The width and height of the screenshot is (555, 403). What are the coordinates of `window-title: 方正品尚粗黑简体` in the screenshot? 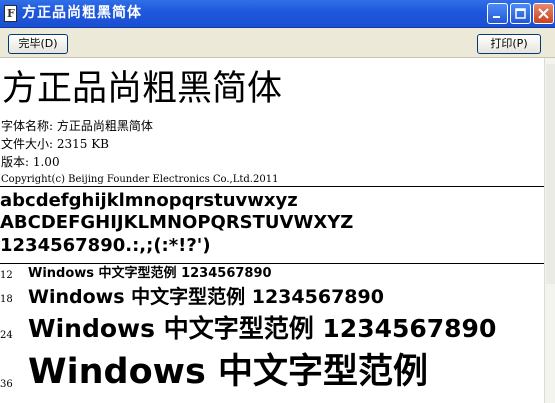 It's located at (82, 13).